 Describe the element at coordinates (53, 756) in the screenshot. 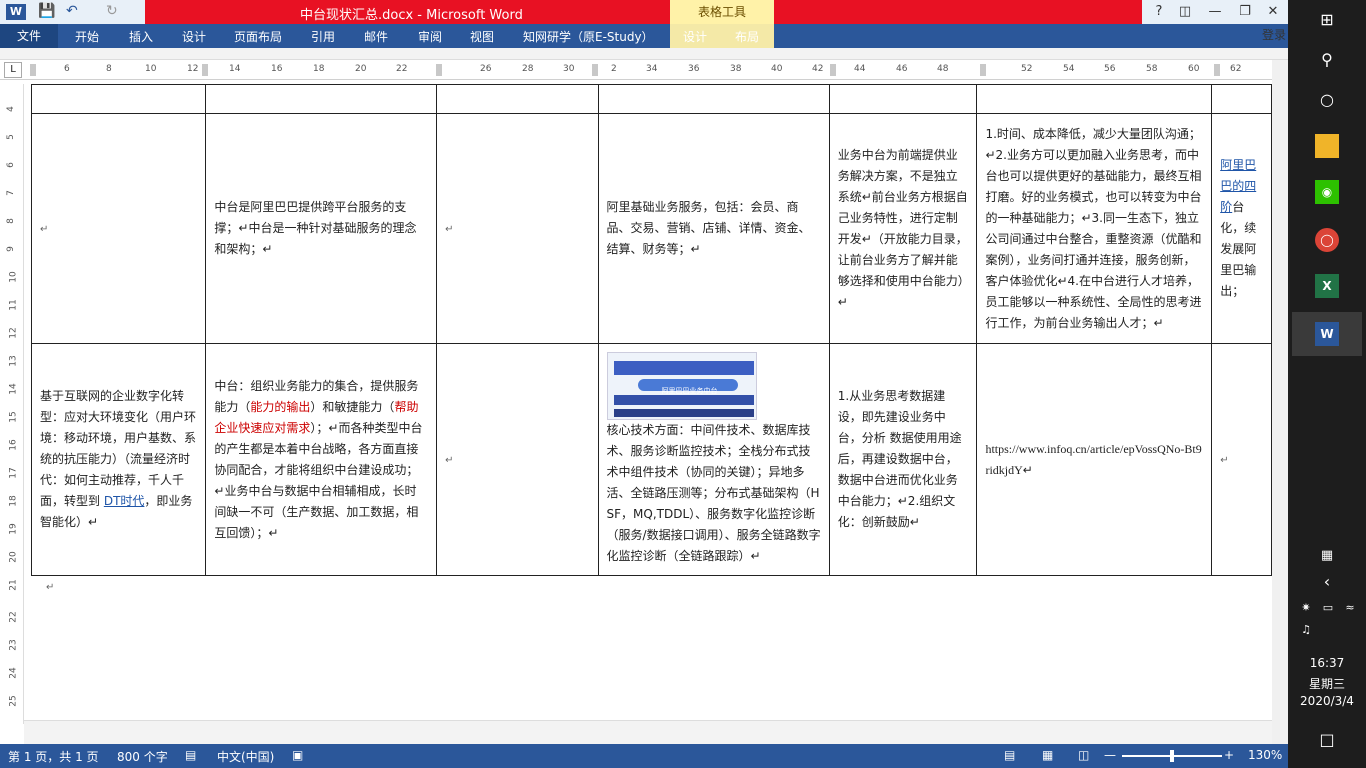

I see `page-count: 第 1 页，共 1 页` at that location.